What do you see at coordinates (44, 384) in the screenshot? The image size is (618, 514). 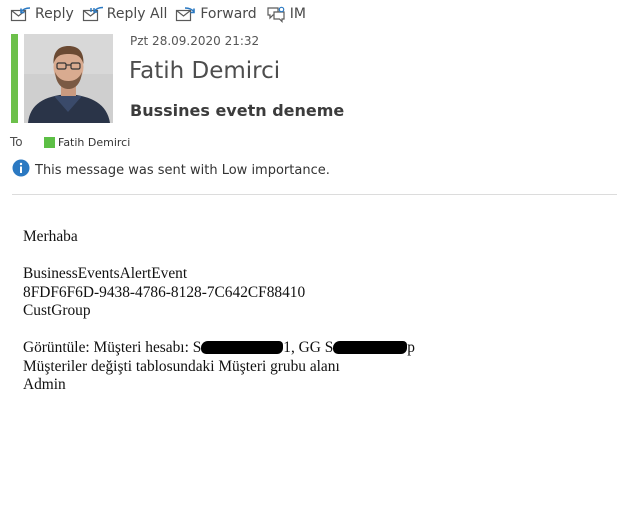 I see `body-user: Admin` at bounding box center [44, 384].